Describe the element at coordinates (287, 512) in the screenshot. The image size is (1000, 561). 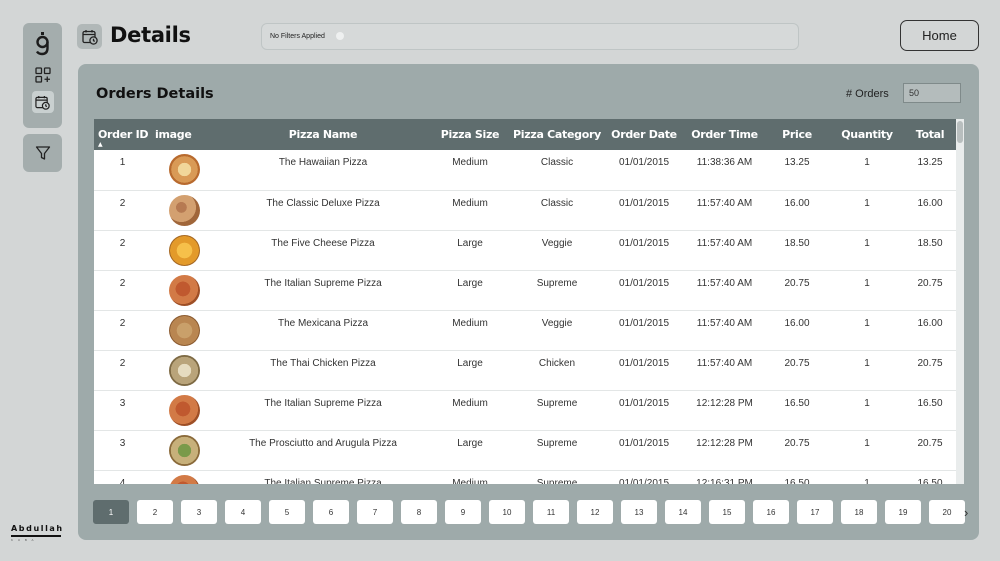
I see `page-button-5: 5` at that location.